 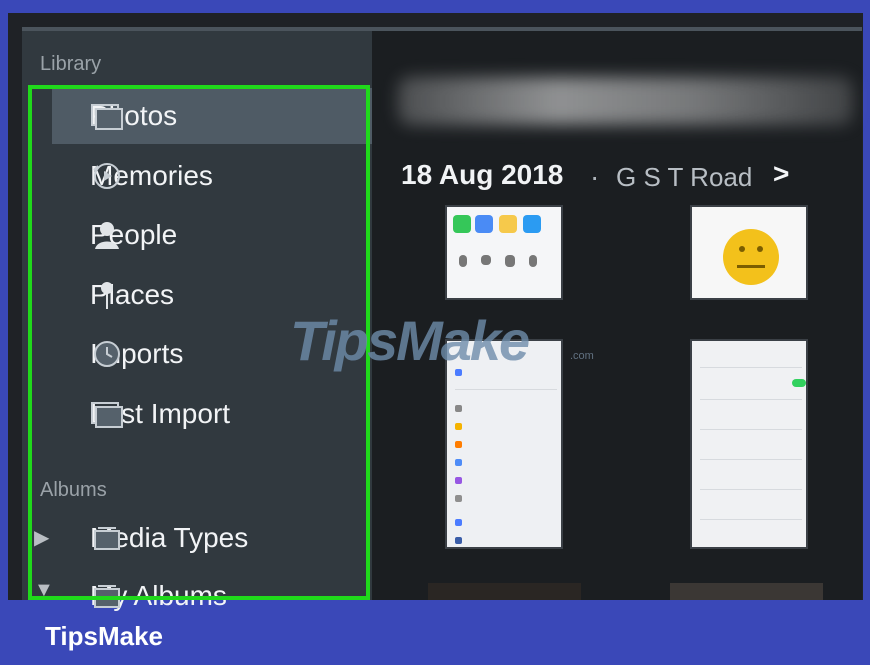 What do you see at coordinates (219, 116) in the screenshot?
I see `sidebar-item-photos: Photos` at bounding box center [219, 116].